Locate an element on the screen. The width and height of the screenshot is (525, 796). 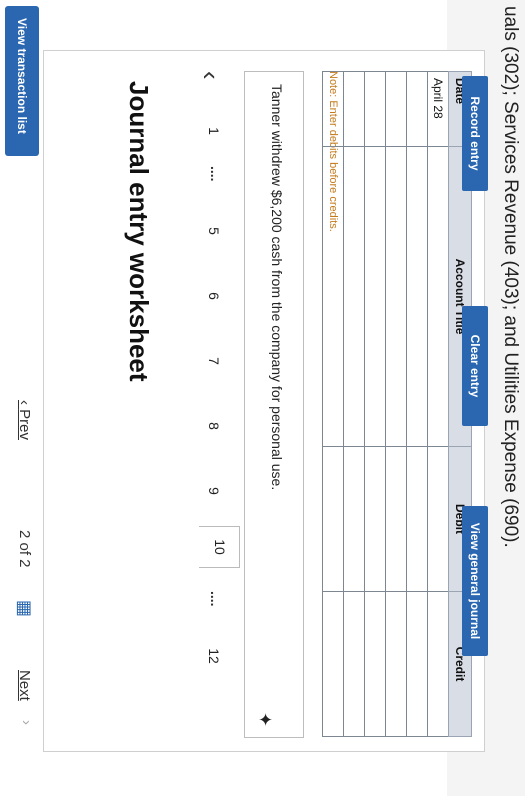
table-row: April 28 is located at coordinates (438, 404).